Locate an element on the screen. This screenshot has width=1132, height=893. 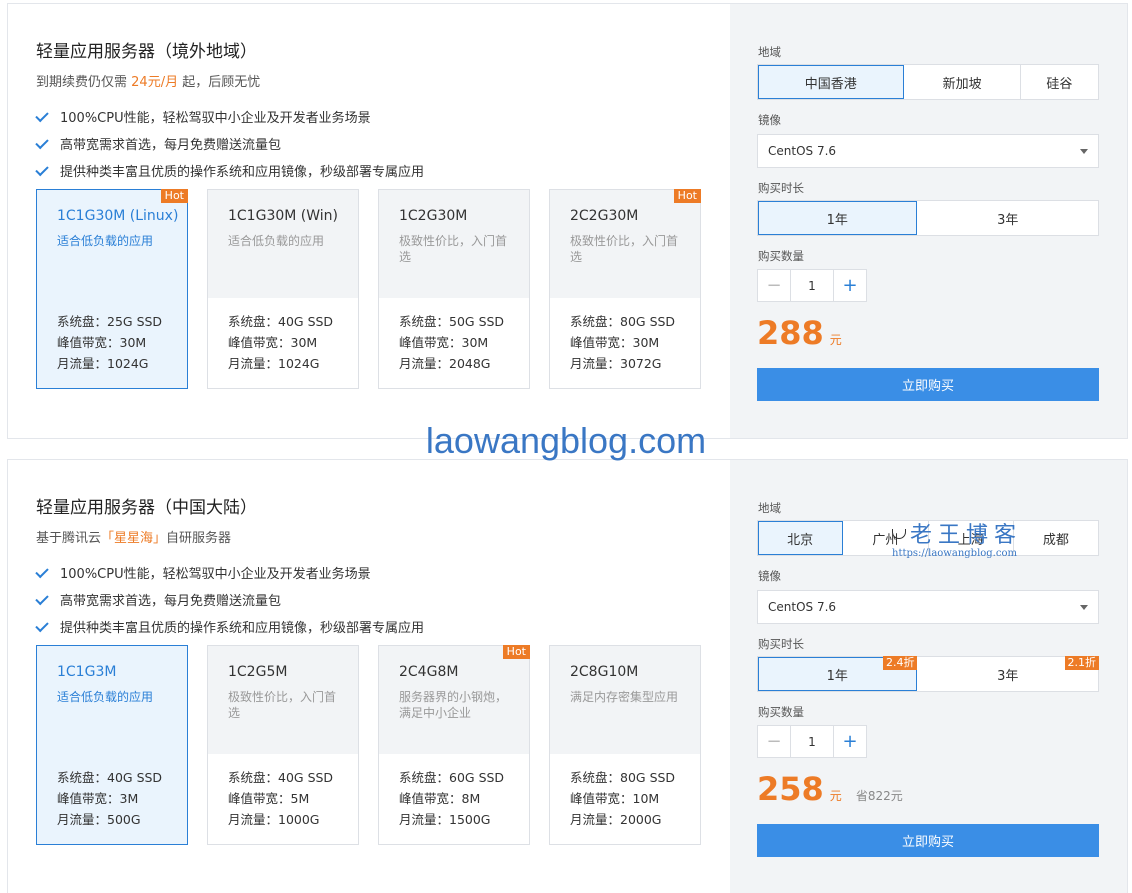
caret-down-icon is located at coordinates (1084, 151).